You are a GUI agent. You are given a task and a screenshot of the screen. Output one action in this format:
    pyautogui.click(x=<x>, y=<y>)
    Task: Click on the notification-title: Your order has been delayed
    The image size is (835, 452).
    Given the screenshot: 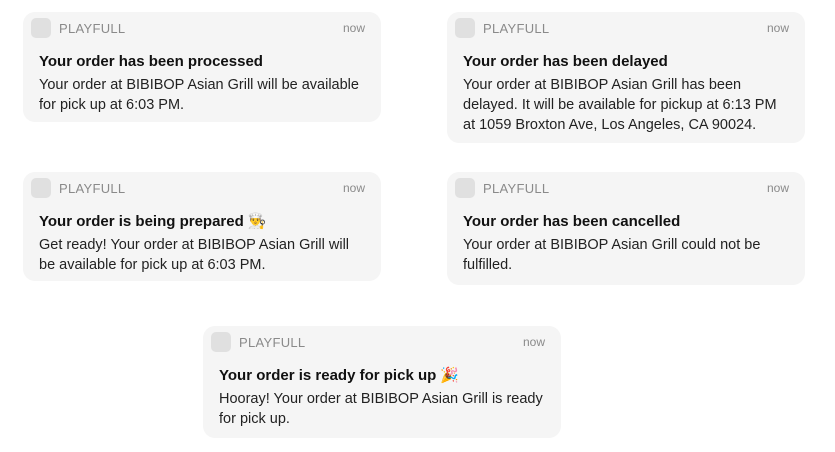 What is the action you would take?
    pyautogui.click(x=565, y=61)
    